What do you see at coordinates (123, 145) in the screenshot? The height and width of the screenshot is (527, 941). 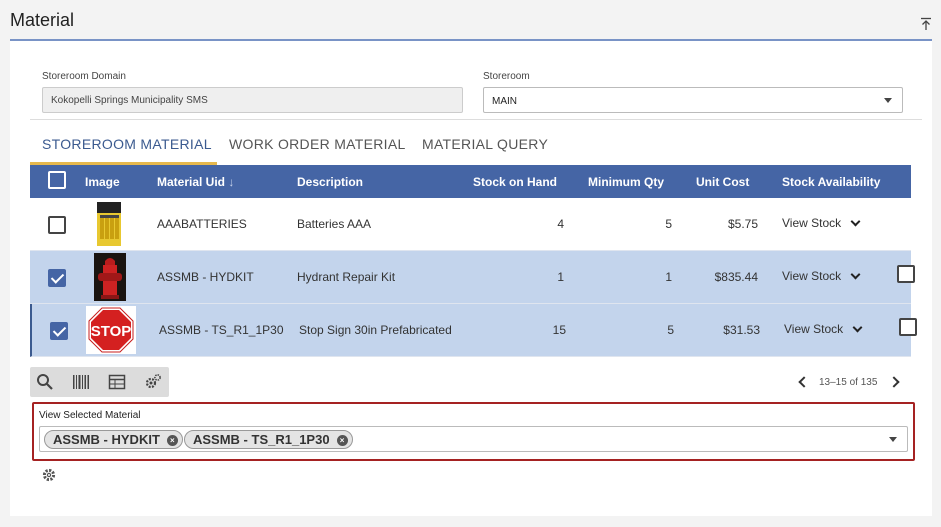 I see `tab-storeroom-material: STOREROOM MATERIAL` at bounding box center [123, 145].